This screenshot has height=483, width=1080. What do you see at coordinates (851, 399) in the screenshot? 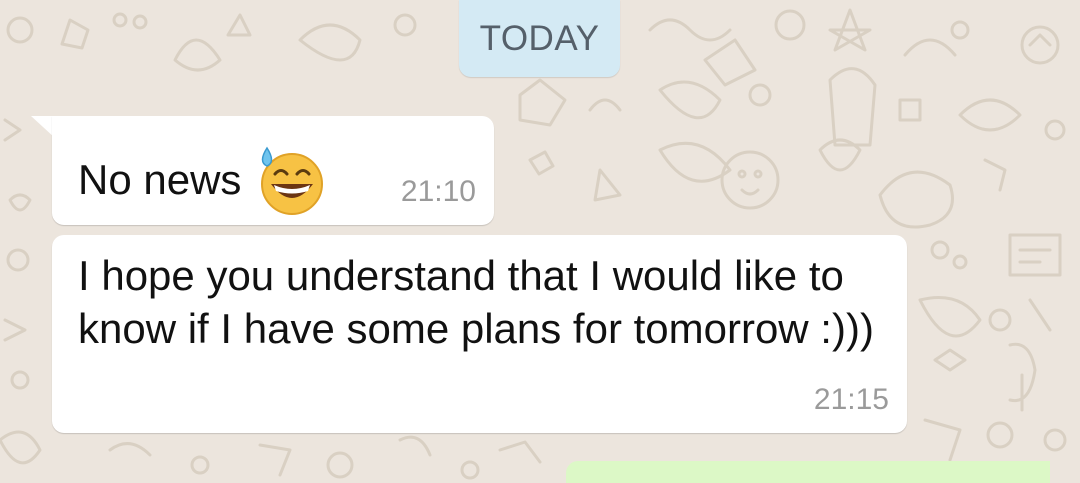
I see `message-timestamp: 21:15` at bounding box center [851, 399].